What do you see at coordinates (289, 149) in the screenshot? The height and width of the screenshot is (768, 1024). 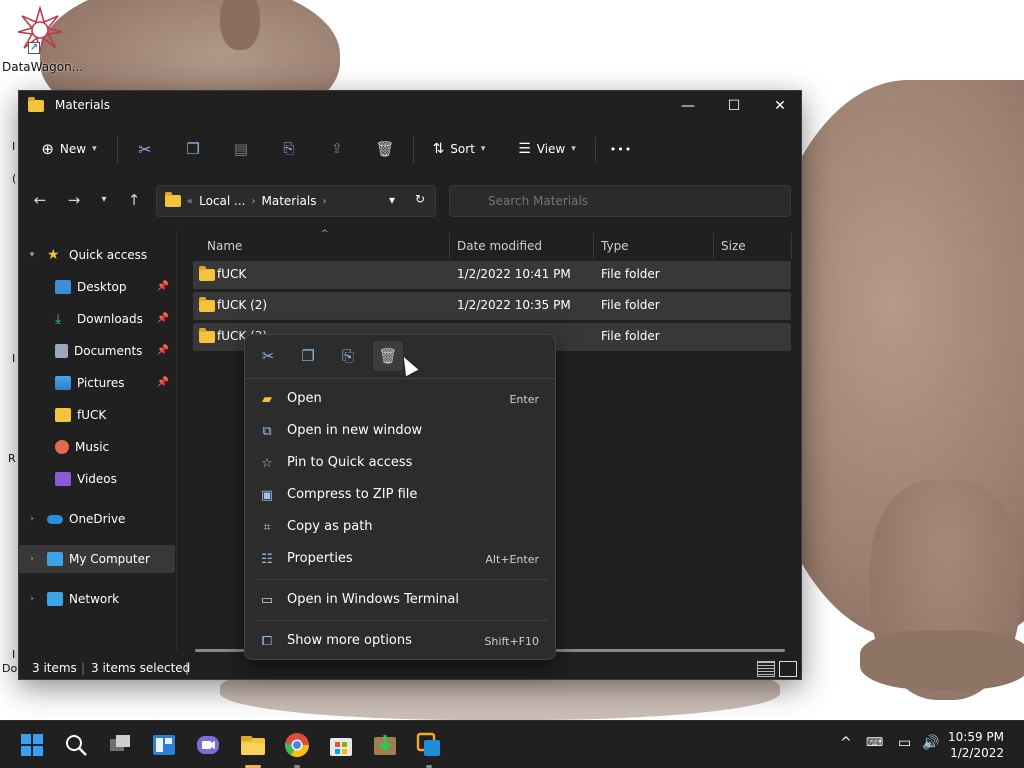 I see `rename-button: ⎘` at bounding box center [289, 149].